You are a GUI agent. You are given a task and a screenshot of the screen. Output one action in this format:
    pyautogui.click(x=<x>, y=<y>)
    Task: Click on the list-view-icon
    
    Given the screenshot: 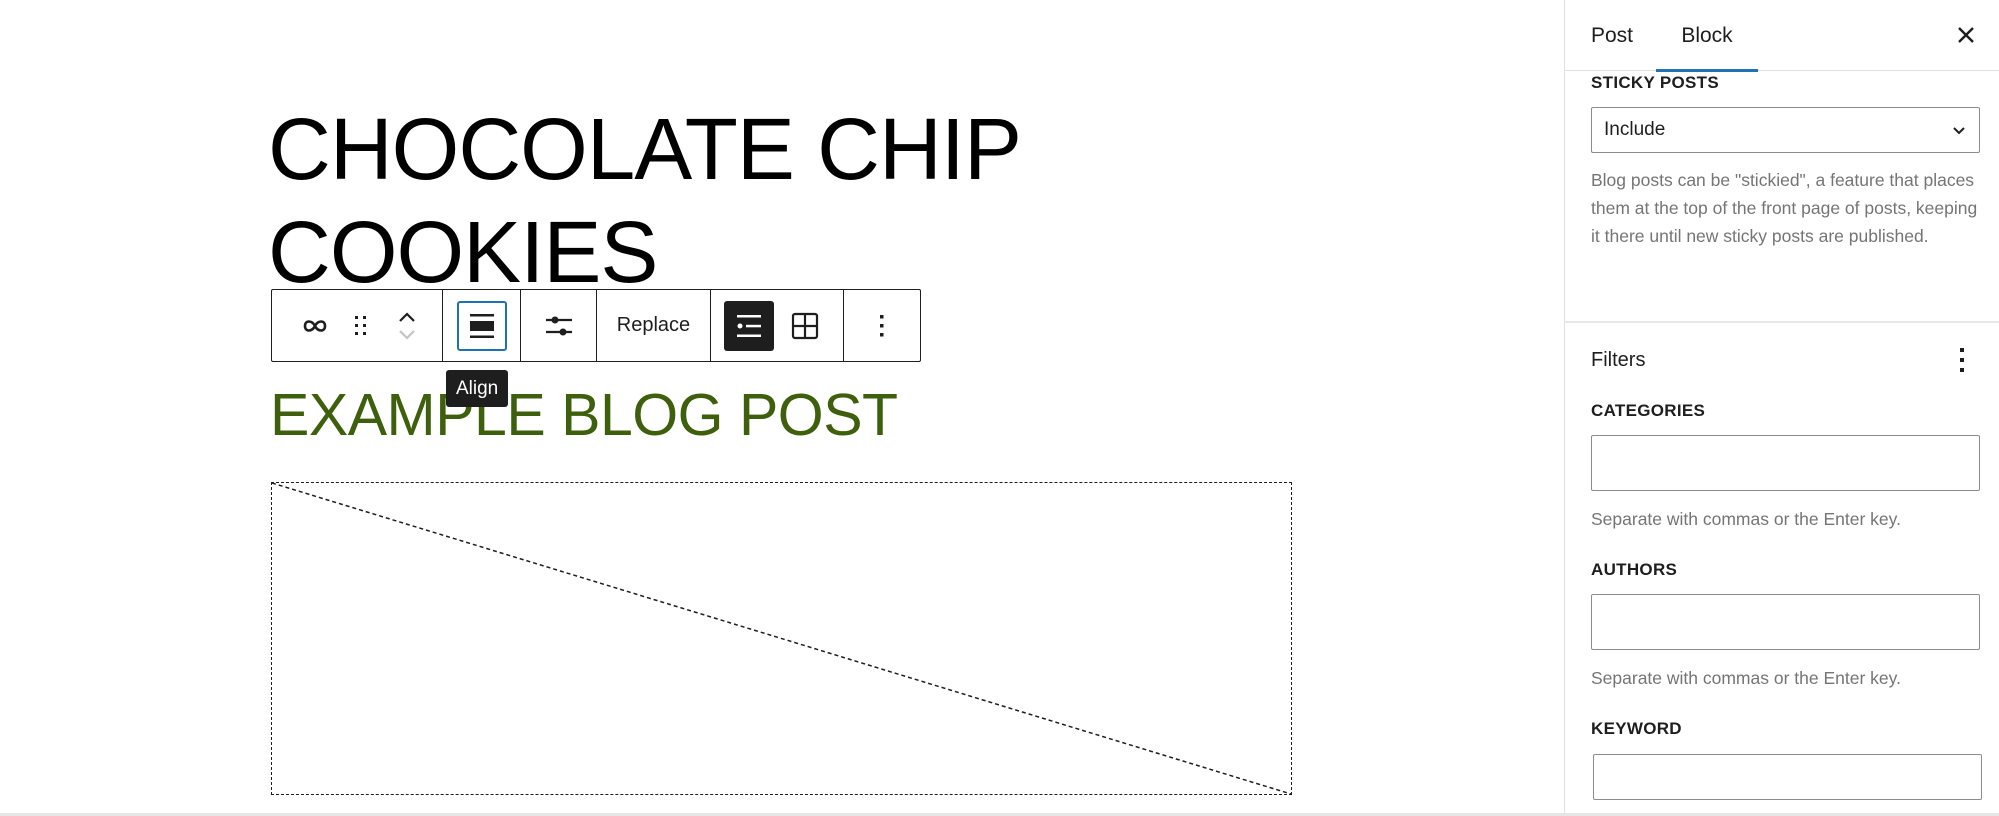 What is the action you would take?
    pyautogui.click(x=749, y=325)
    